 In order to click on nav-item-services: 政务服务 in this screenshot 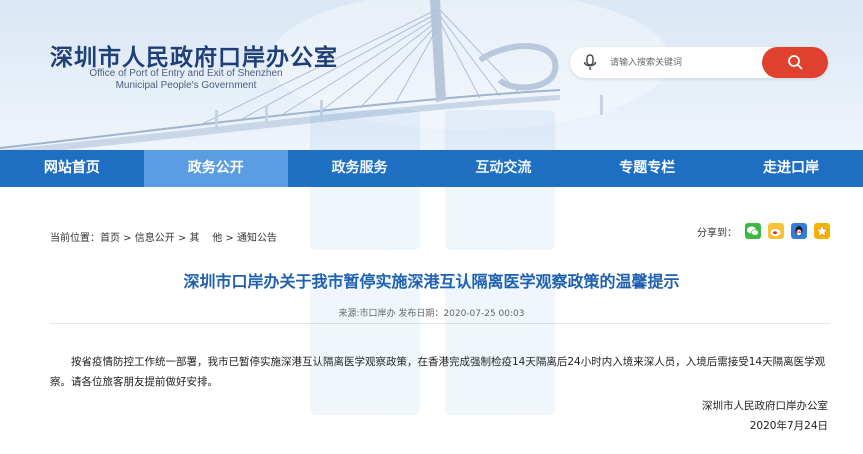, I will do `click(360, 168)`.